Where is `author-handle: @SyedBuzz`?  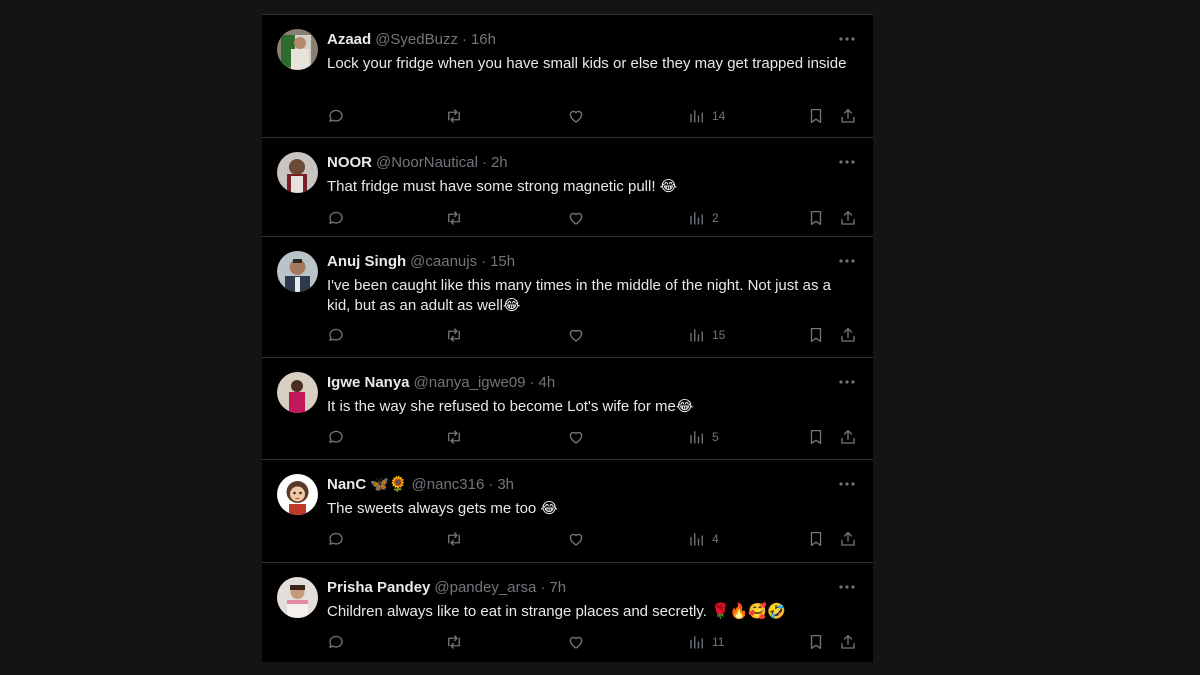
author-handle: @SyedBuzz is located at coordinates (416, 40).